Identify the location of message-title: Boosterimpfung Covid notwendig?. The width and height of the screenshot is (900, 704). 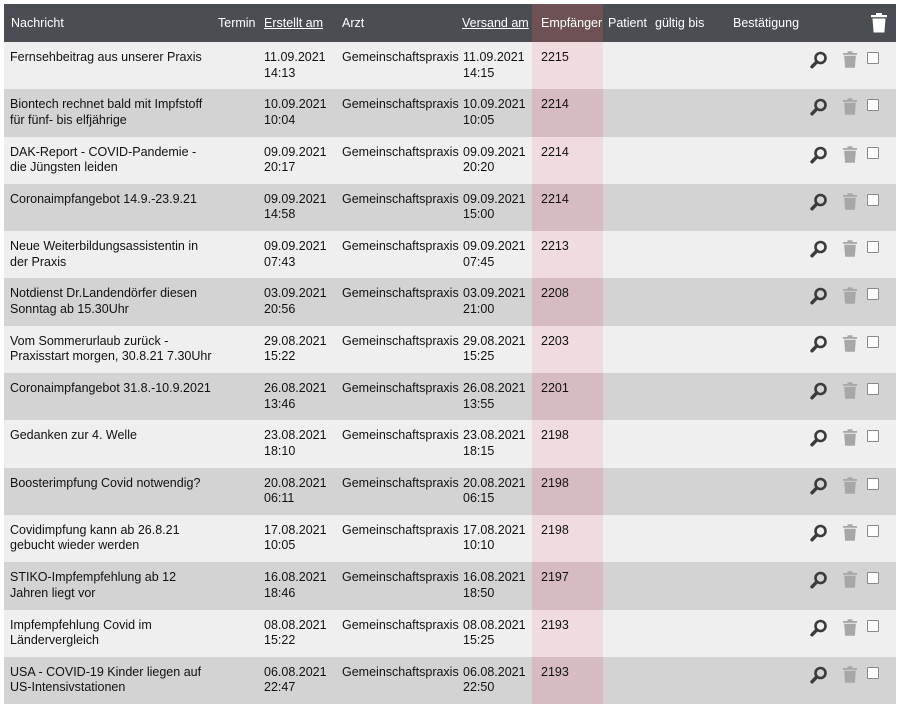
(105, 482).